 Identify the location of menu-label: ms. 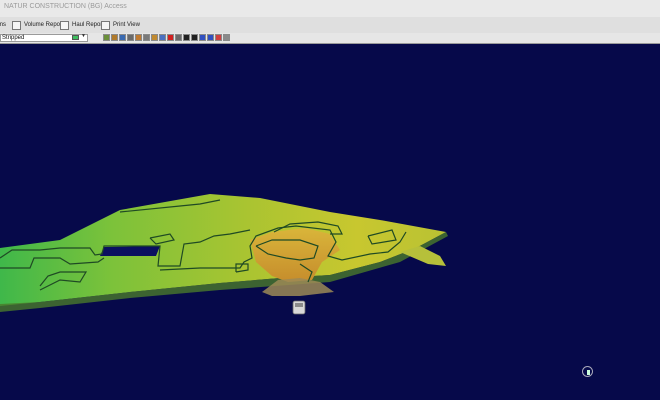
(3, 25).